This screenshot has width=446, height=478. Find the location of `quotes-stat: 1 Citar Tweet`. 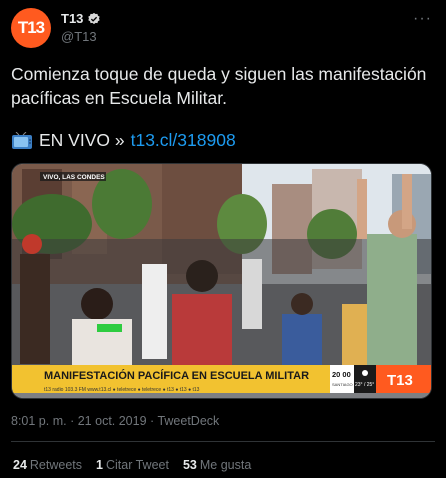

quotes-stat: 1 Citar Tweet is located at coordinates (132, 465).